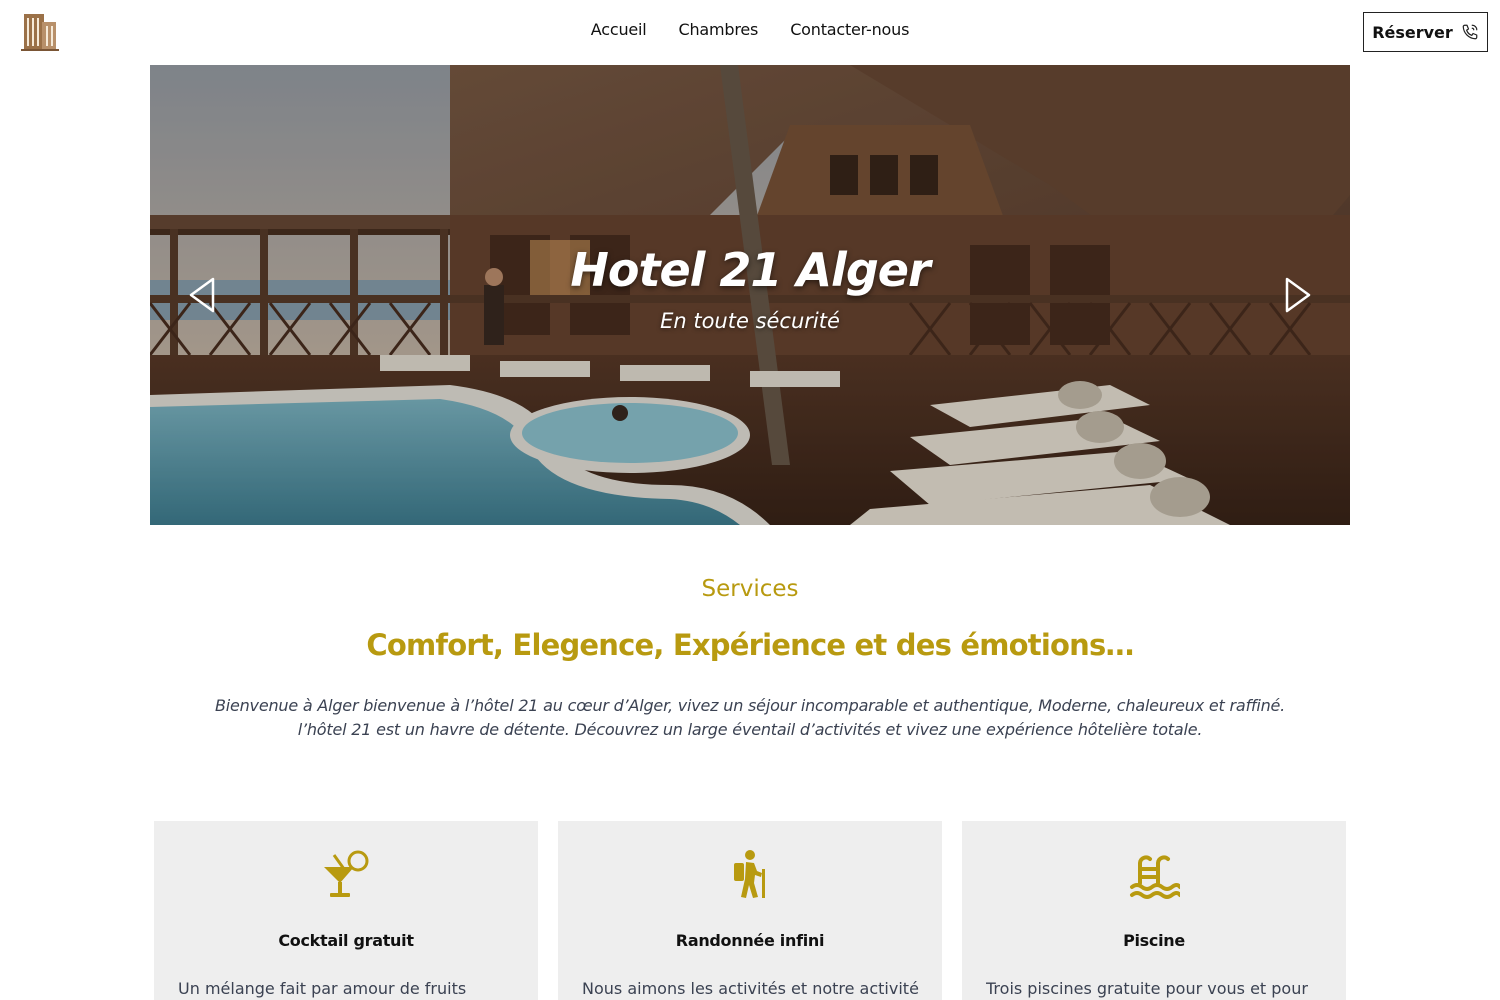  I want to click on phone-call-icon, so click(1470, 32).